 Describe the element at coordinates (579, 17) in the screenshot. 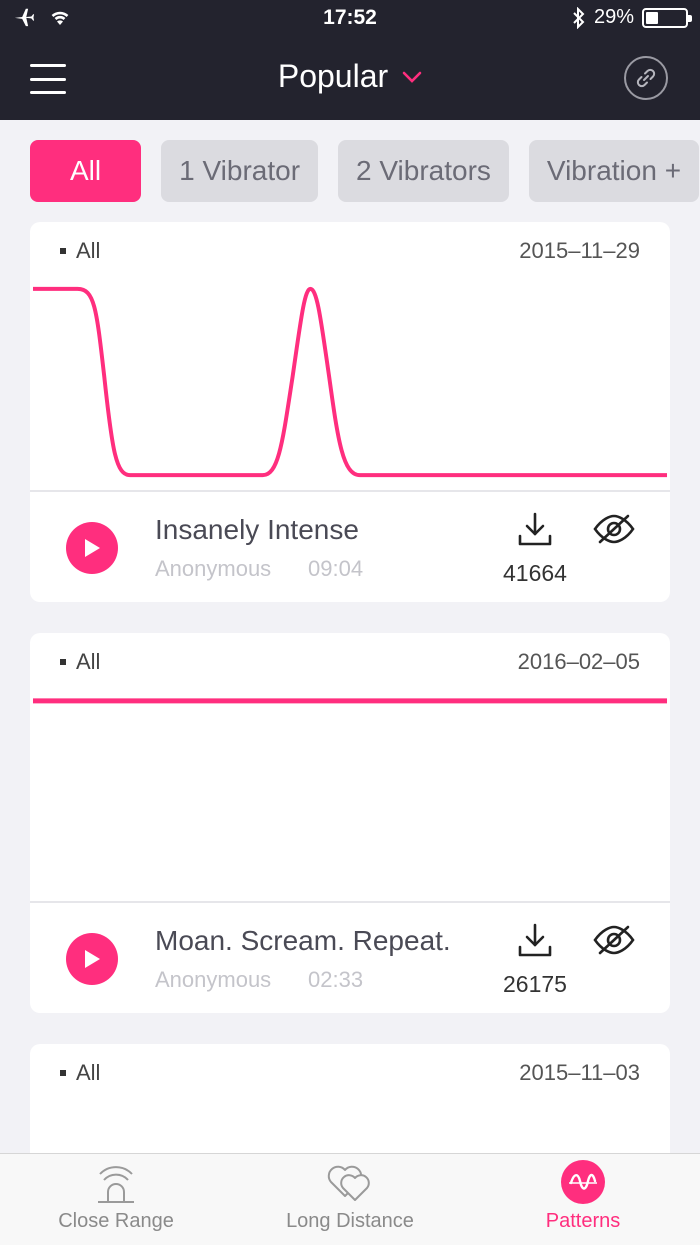

I see `bluetooth-icon` at that location.